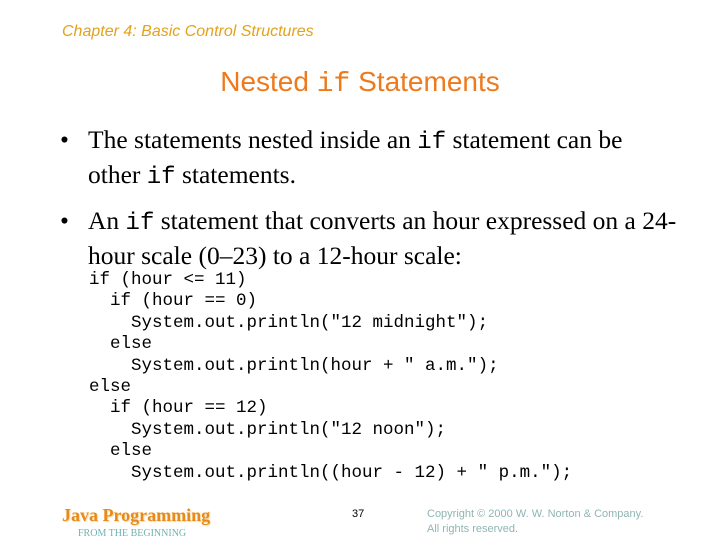 The width and height of the screenshot is (720, 540). I want to click on code-line: System.out.println("12 midnight");, so click(289, 322).